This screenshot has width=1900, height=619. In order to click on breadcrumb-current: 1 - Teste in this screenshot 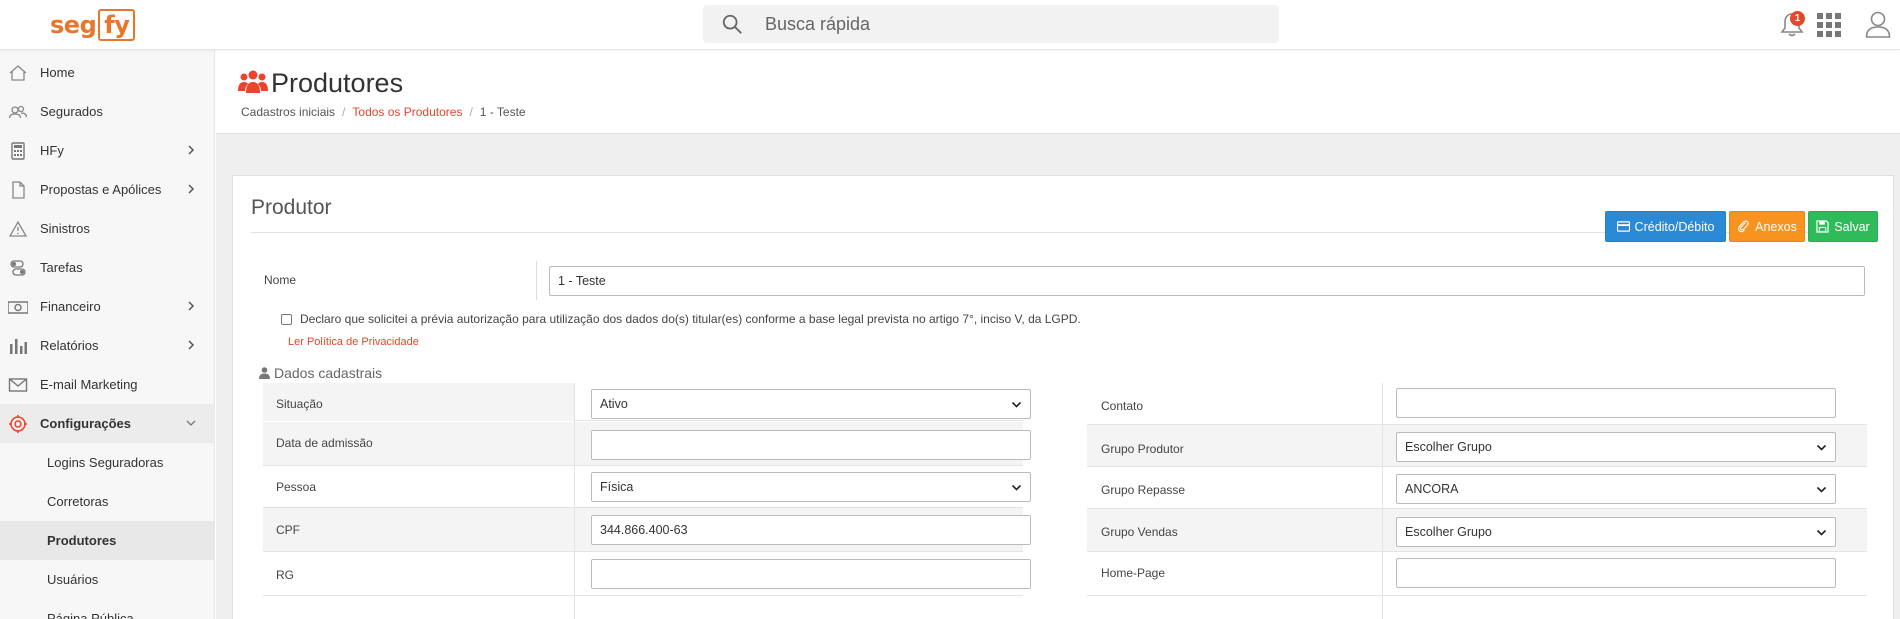, I will do `click(502, 112)`.